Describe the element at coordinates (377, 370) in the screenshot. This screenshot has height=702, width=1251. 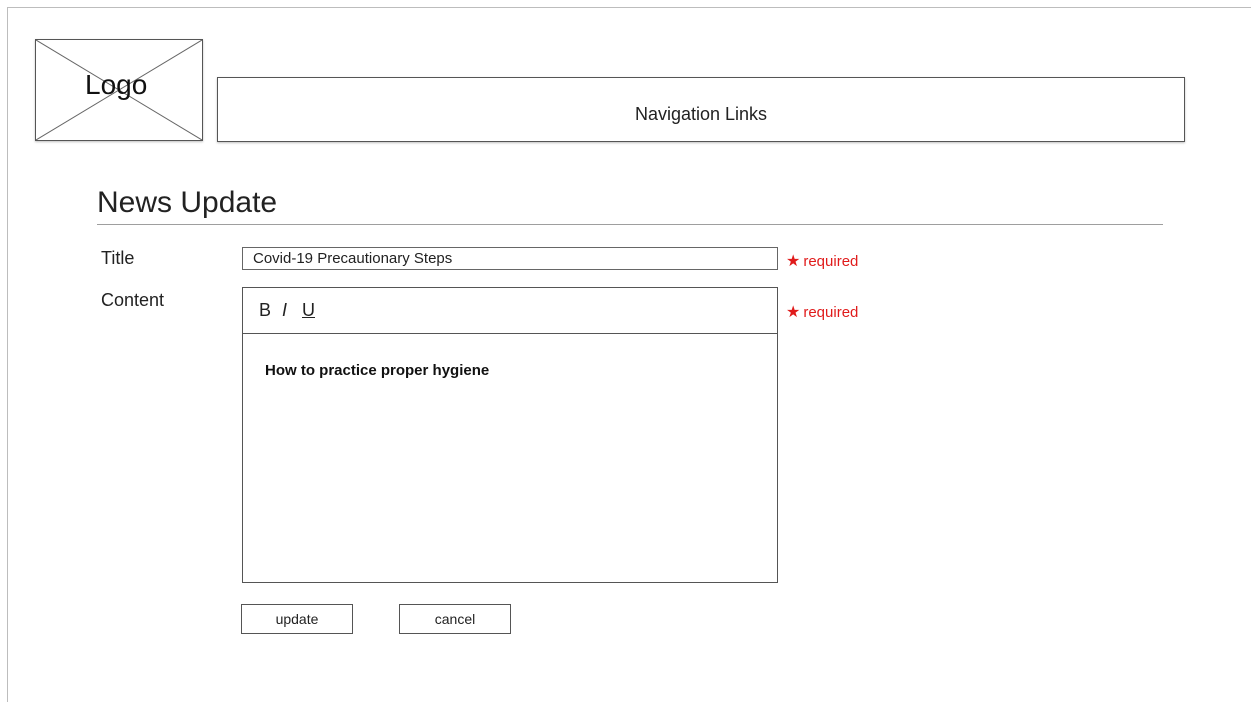
I see `editor-content-text: How to practice proper hygiene` at that location.